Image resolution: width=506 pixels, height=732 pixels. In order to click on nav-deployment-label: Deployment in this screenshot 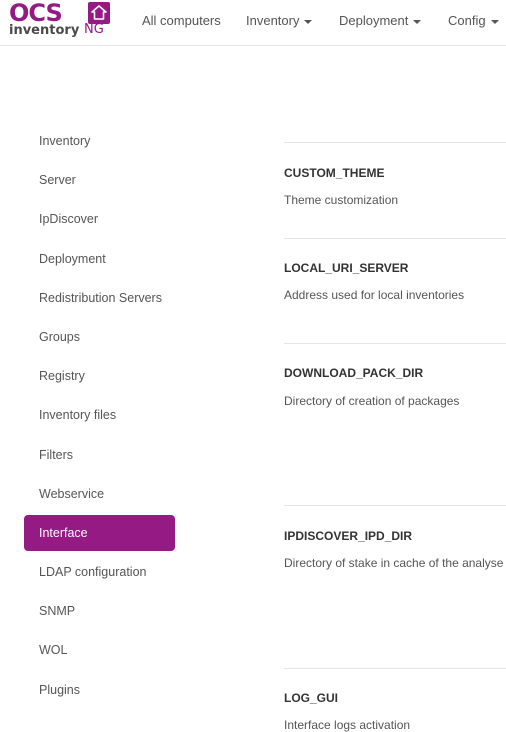, I will do `click(374, 20)`.